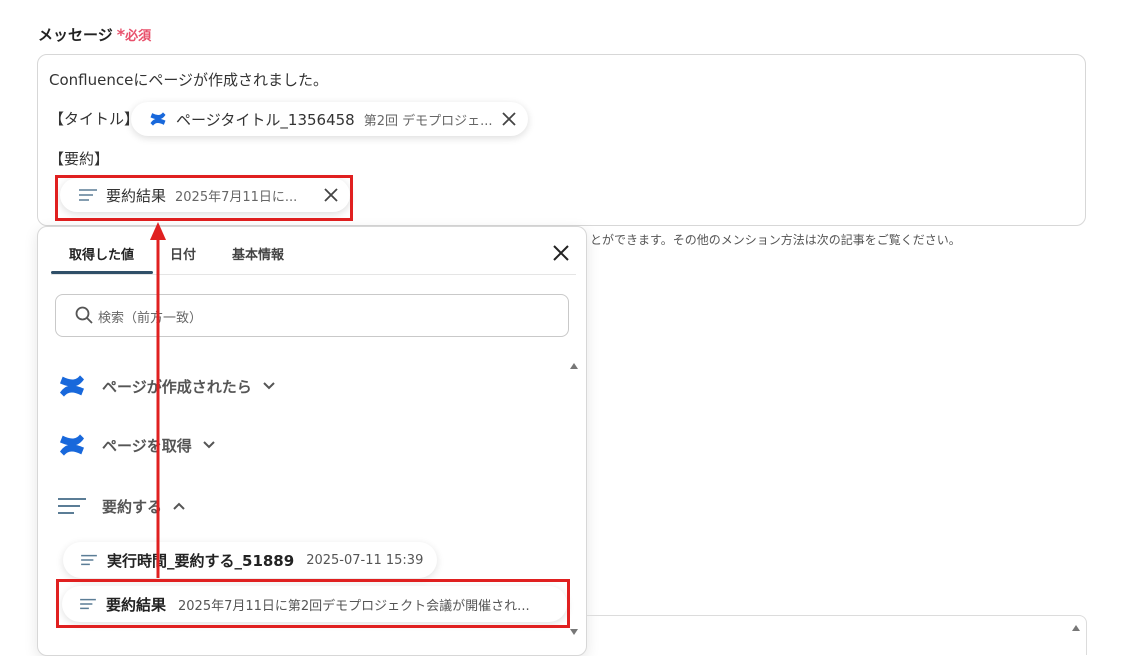 The width and height of the screenshot is (1122, 656). What do you see at coordinates (75, 35) in the screenshot?
I see `field-label-text: メッセージ` at bounding box center [75, 35].